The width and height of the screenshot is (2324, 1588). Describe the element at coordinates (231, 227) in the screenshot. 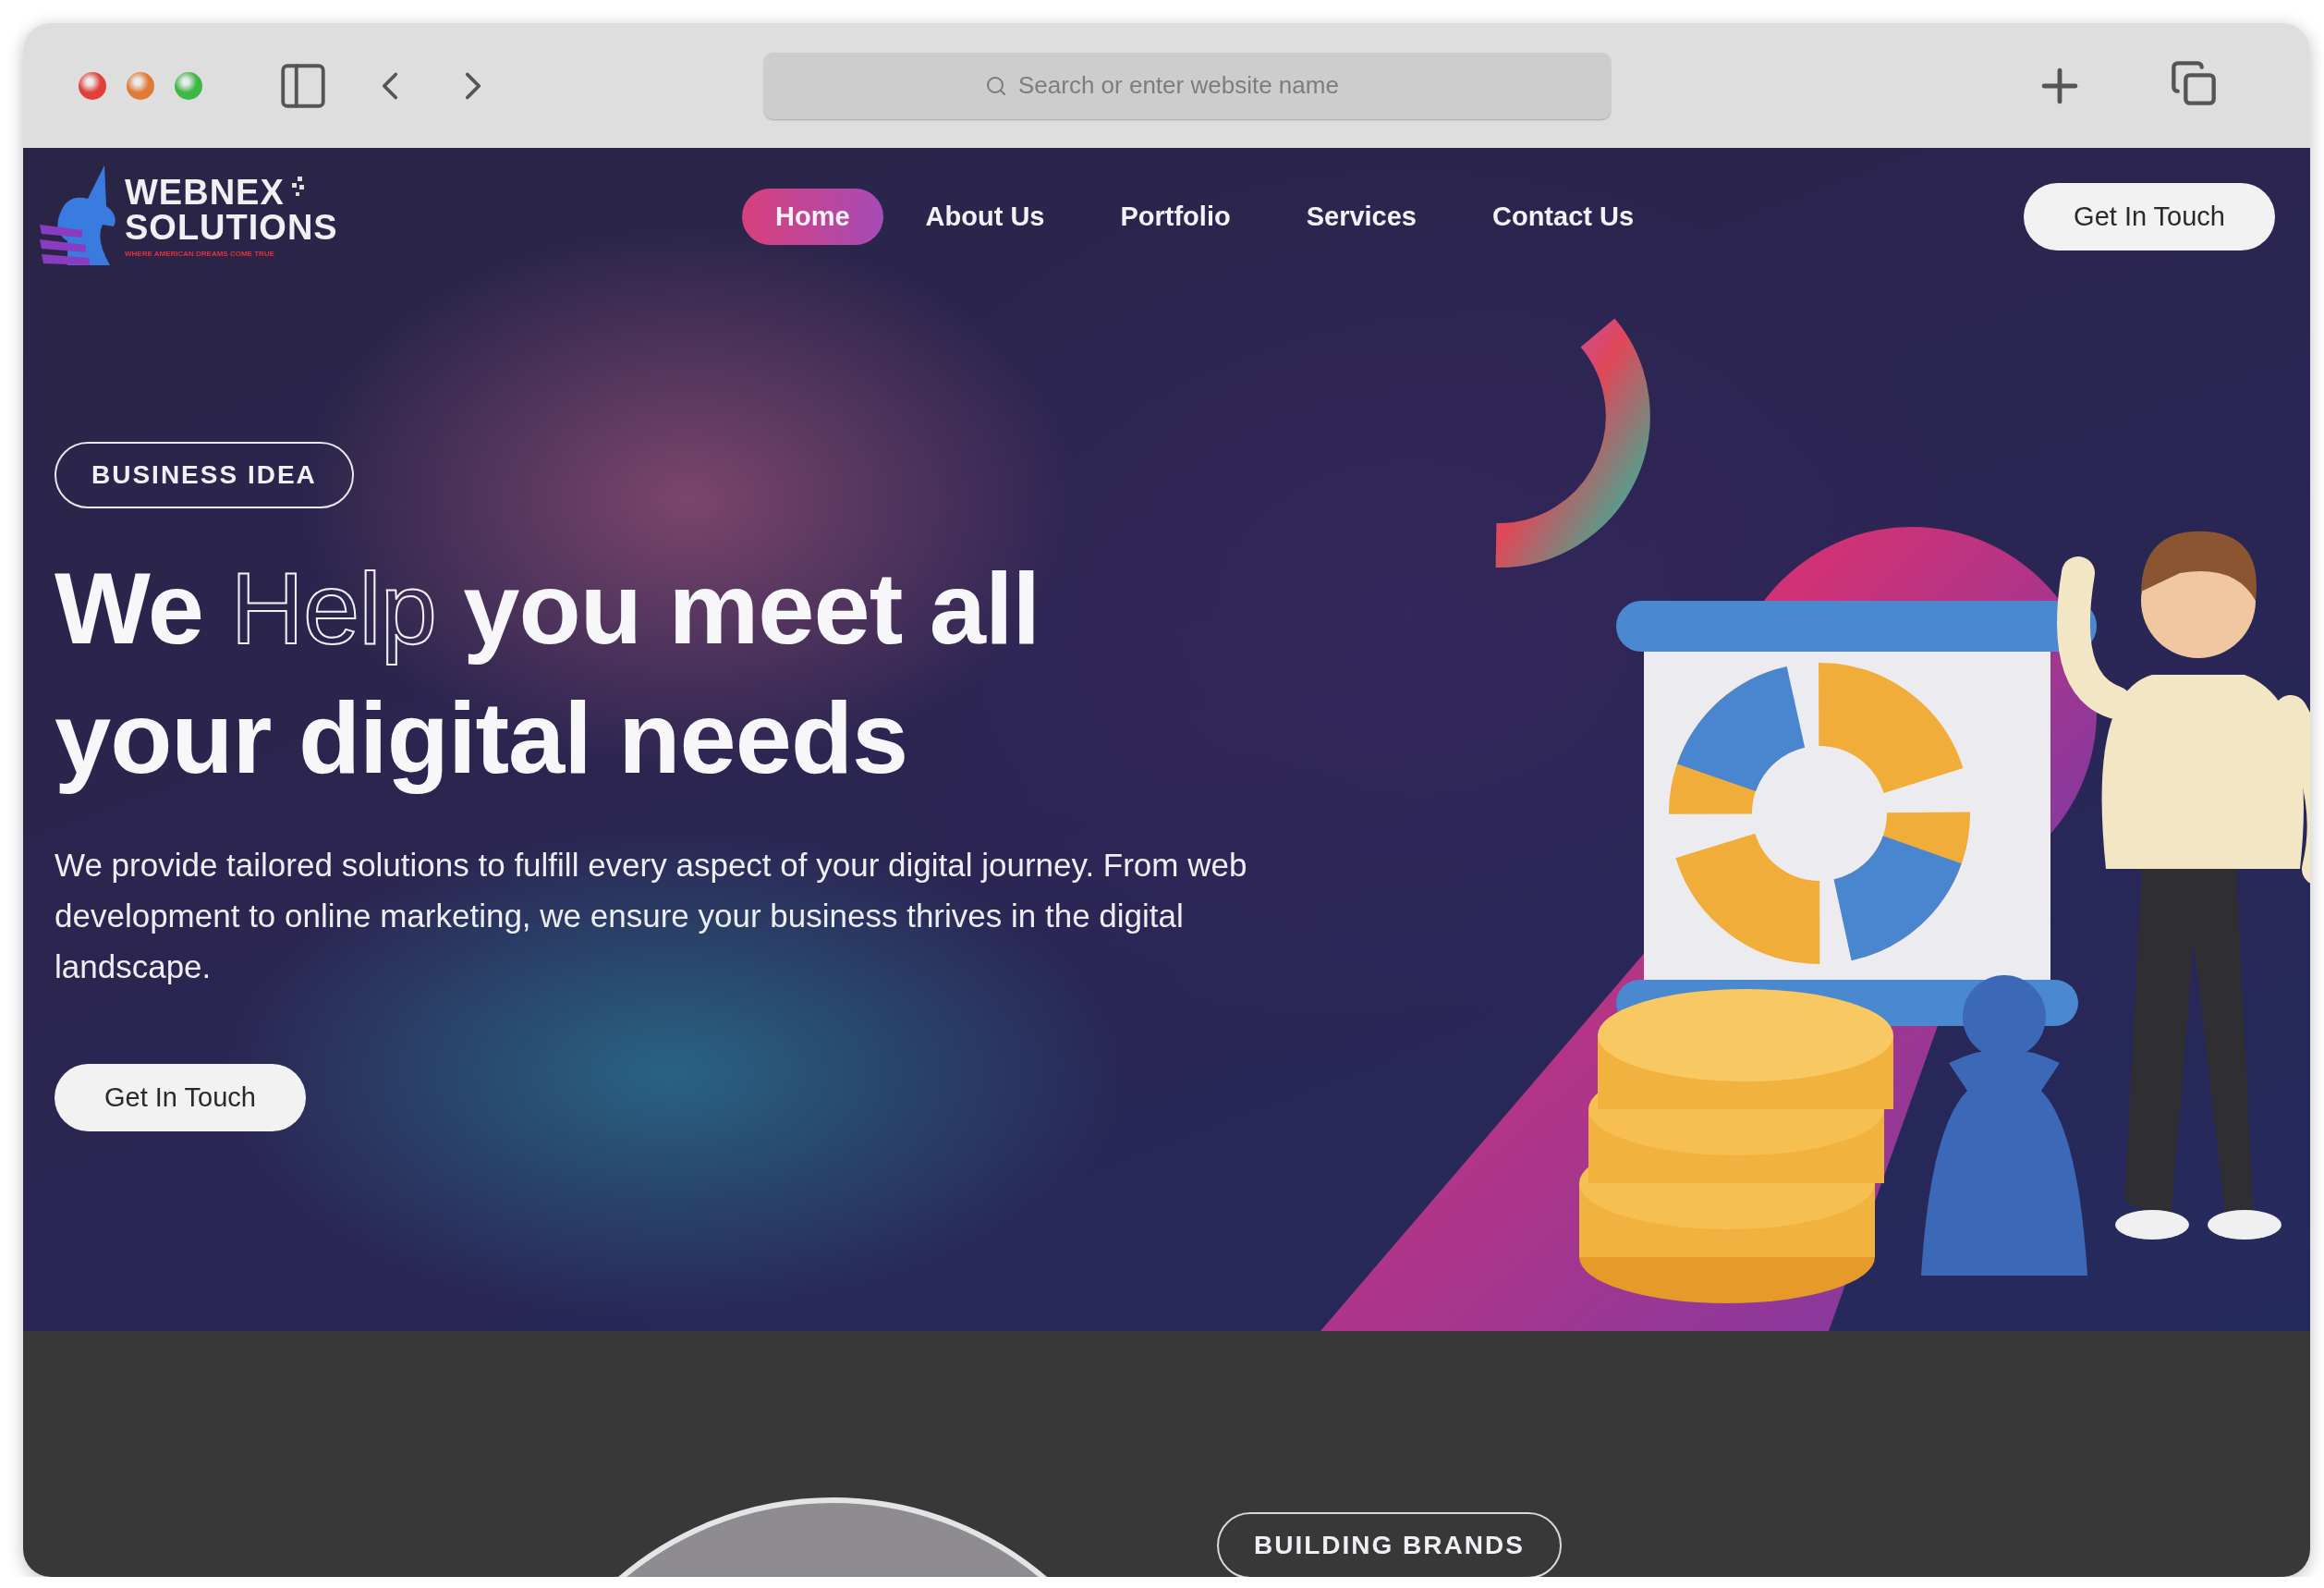

I see `logo-text: SOLUTIONS` at that location.